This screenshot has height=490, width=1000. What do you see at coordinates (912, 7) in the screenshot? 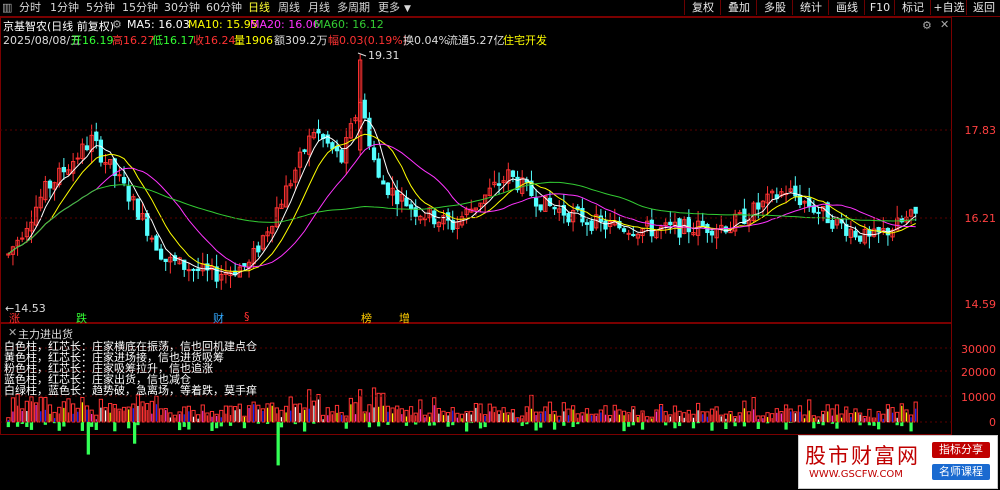
I see `mark-button: 标记` at bounding box center [912, 7].